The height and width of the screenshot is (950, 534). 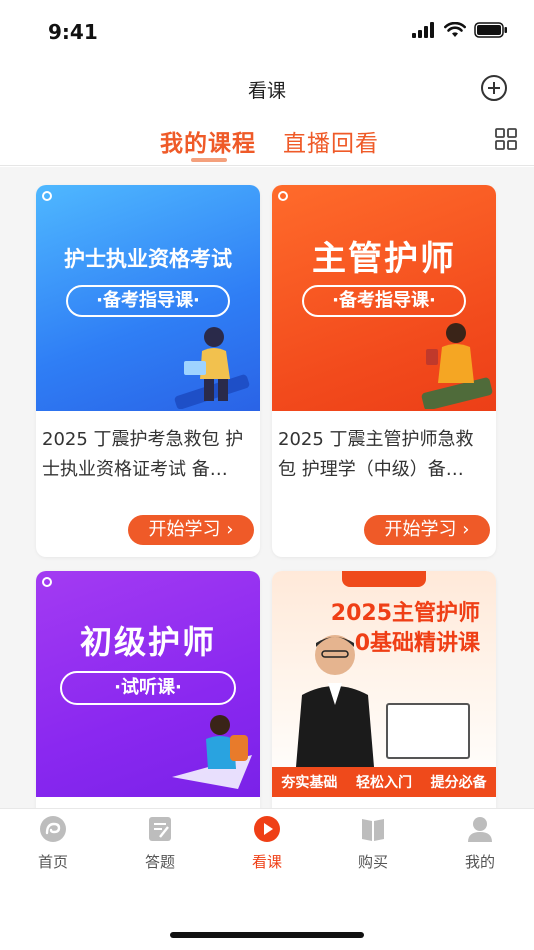 What do you see at coordinates (405, 613) in the screenshot?
I see `cover-title-line1: 2025主管护师` at bounding box center [405, 613].